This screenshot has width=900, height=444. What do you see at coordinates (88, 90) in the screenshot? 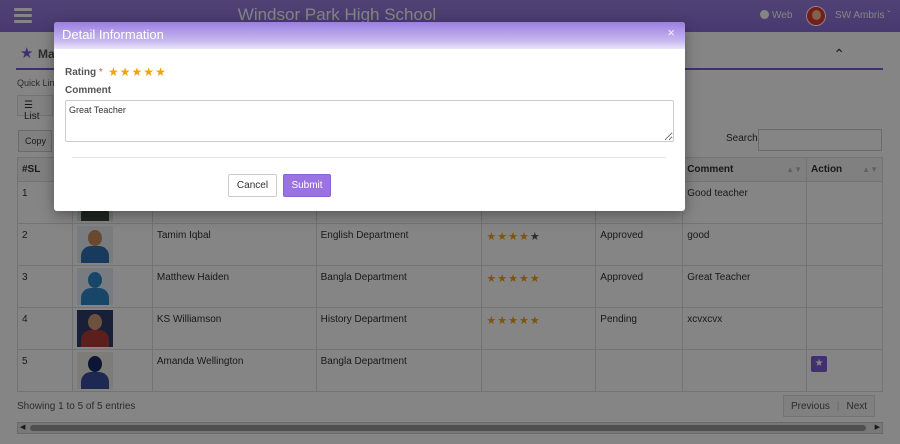
I see `comment-label: Comment` at bounding box center [88, 90].